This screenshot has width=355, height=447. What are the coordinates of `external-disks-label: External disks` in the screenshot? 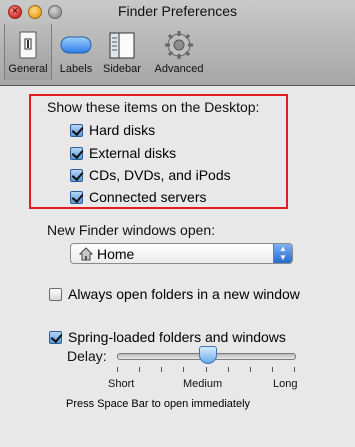 It's located at (133, 153).